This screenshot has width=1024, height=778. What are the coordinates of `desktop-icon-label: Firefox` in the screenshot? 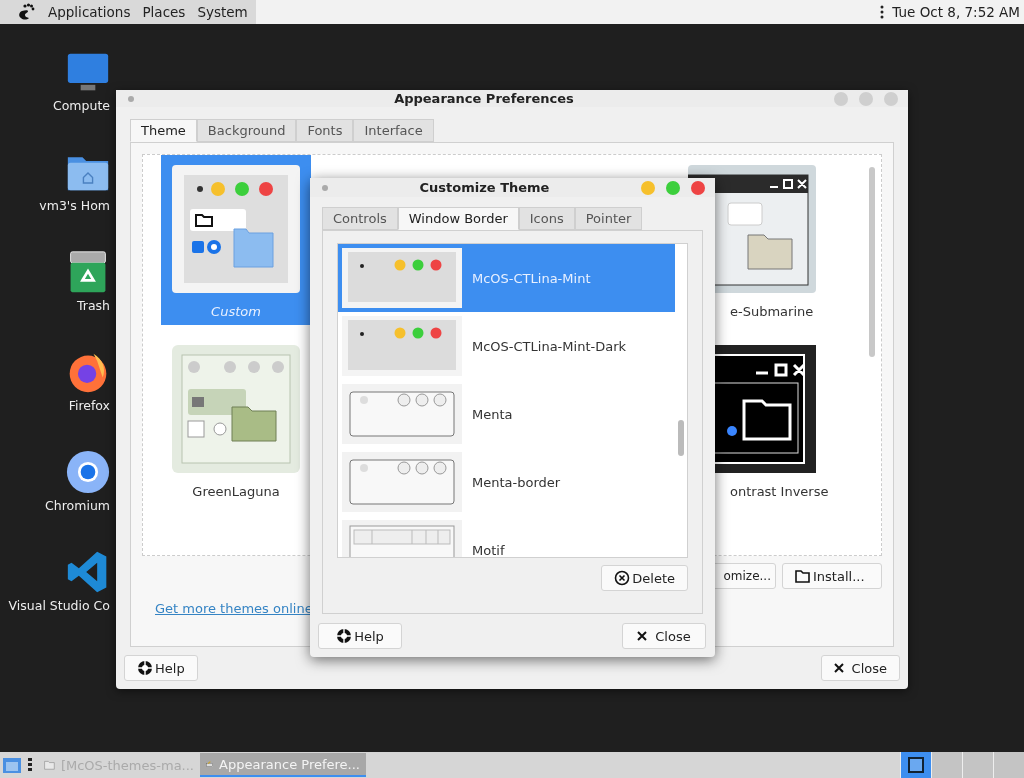 It's located at (92, 405).